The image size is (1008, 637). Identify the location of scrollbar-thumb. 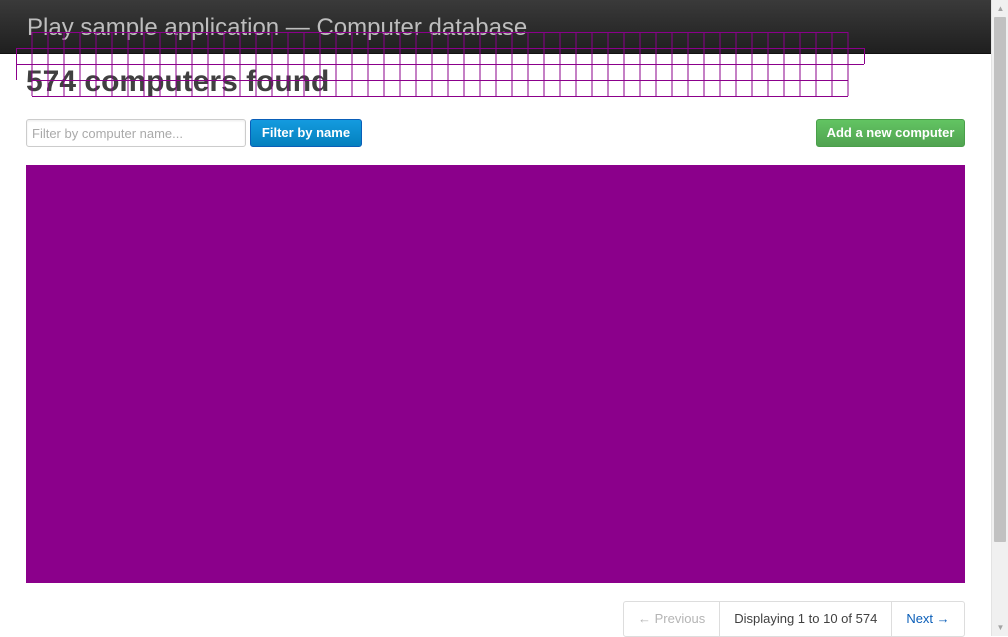
(1000, 279).